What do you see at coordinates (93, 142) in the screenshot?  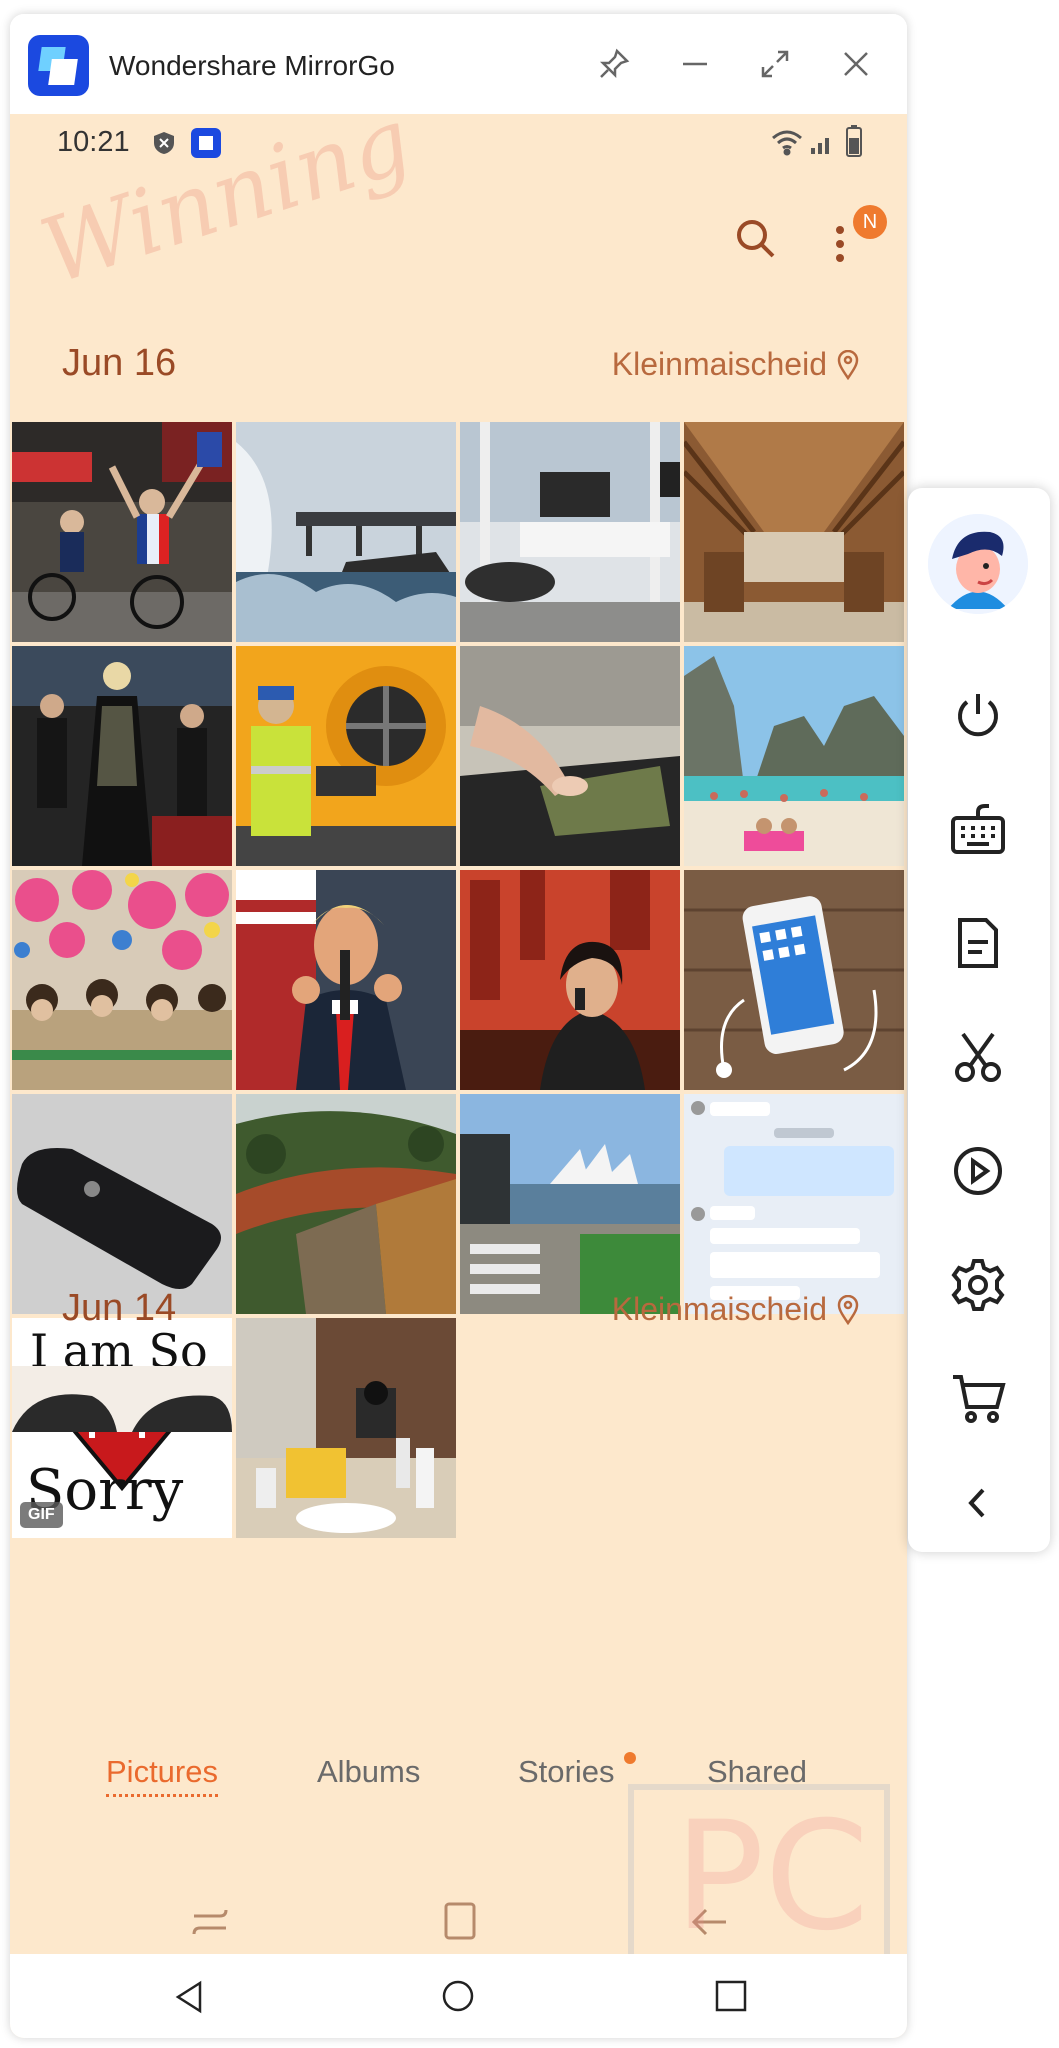 I see `status-time: 10:21` at bounding box center [93, 142].